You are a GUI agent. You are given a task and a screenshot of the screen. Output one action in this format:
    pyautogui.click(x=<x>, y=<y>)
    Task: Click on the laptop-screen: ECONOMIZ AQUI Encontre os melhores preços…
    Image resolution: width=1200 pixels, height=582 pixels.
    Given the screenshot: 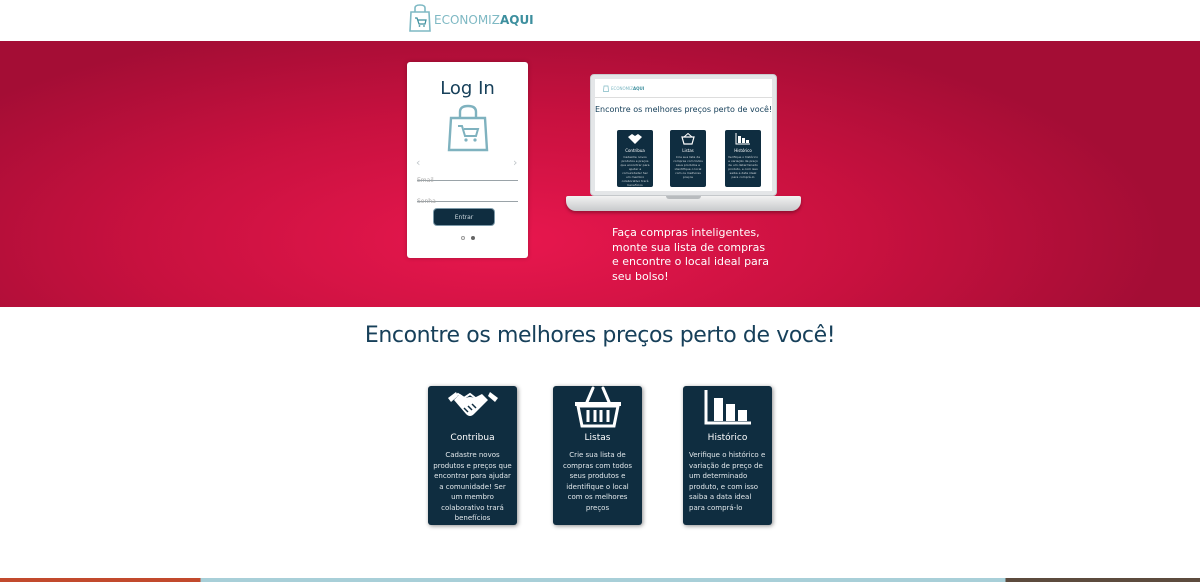 What is the action you would take?
    pyautogui.click(x=683, y=135)
    